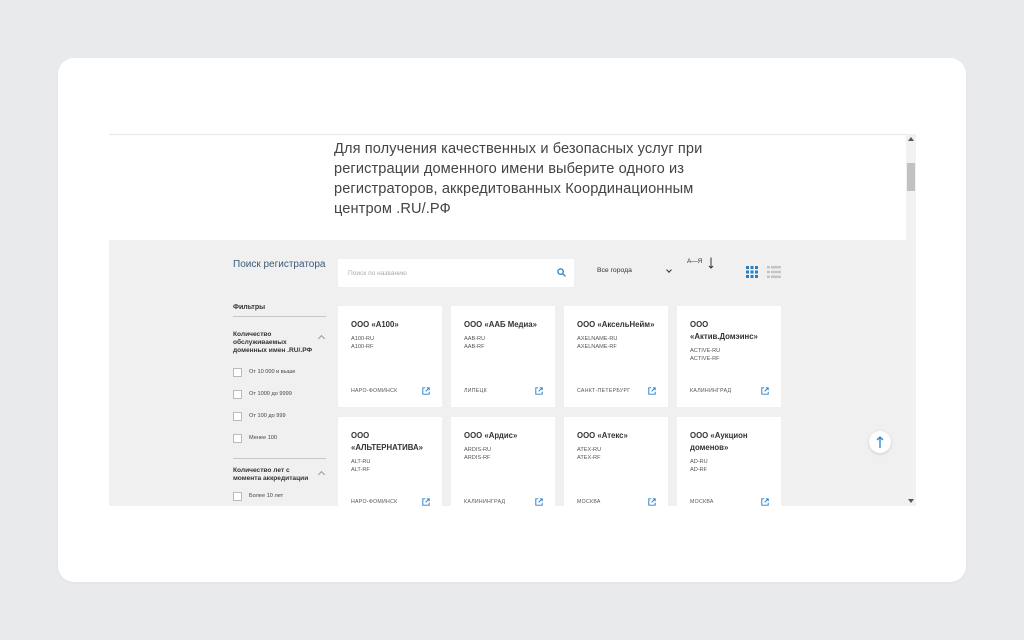  I want to click on registrar-name: ООО «Аукцион доменов», so click(732, 442).